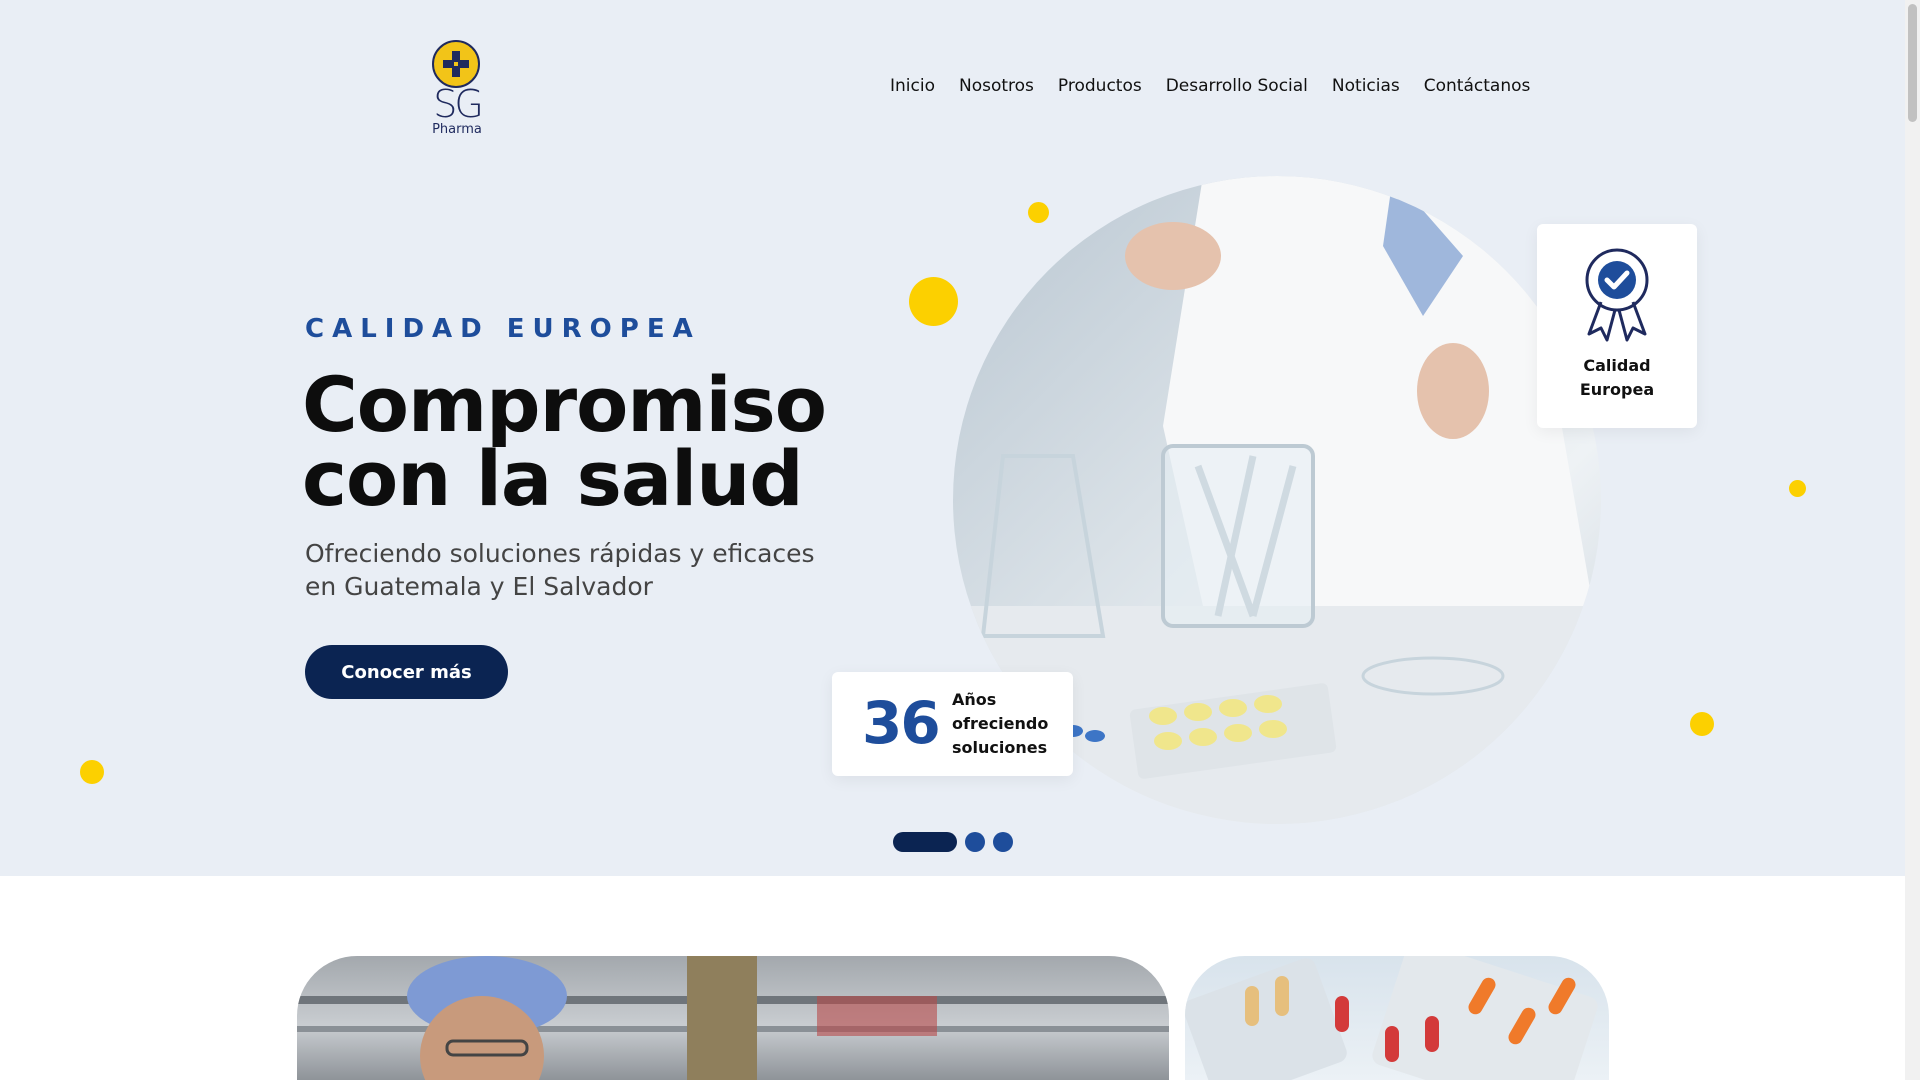  I want to click on logo-subtext: Pharma, so click(457, 129).